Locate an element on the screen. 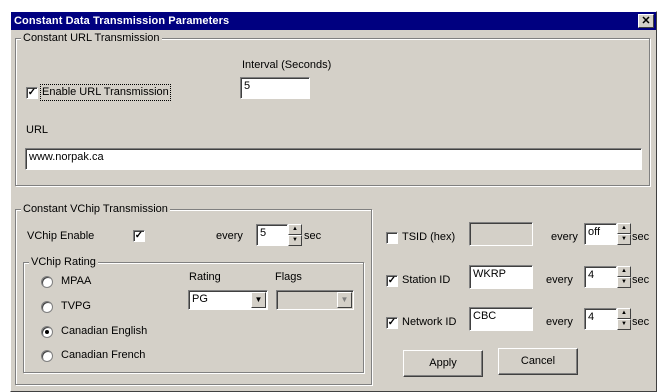 Image resolution: width=657 pixels, height=392 pixels. radio-mpaa-label: MPAA is located at coordinates (76, 281).